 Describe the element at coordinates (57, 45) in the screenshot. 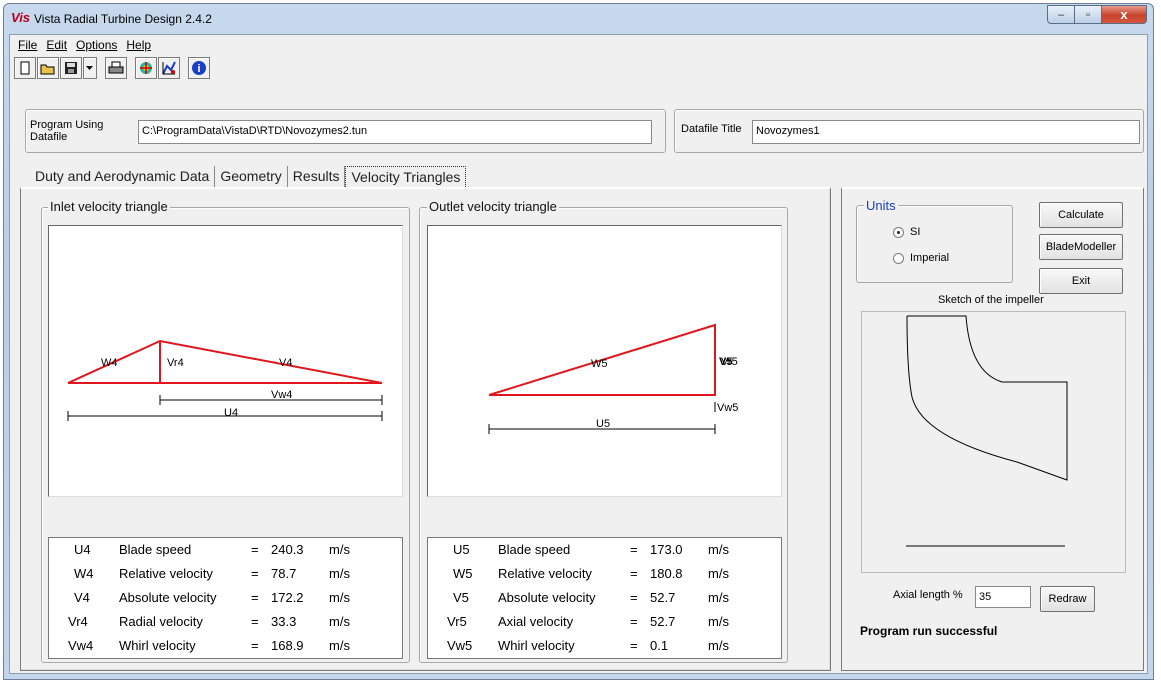

I see `menu-edit: Edit` at that location.